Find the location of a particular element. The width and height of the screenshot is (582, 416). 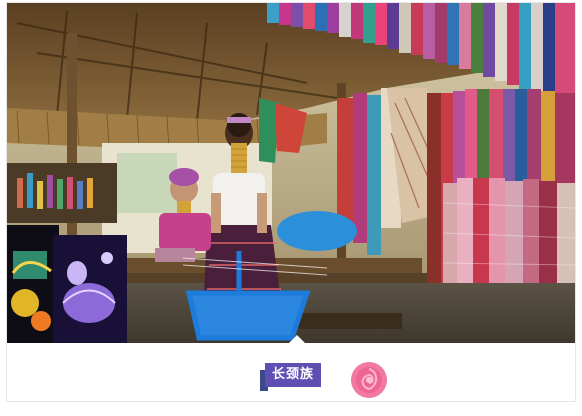

rose-icon is located at coordinates (369, 380).